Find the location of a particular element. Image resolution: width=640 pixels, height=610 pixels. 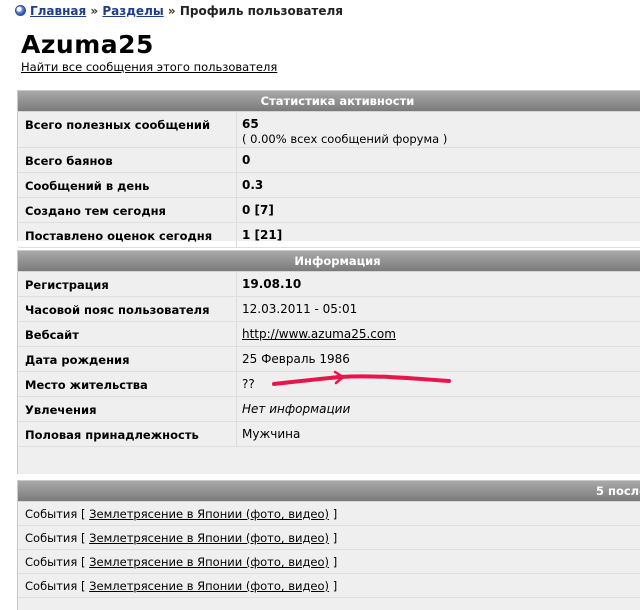

stat-row-ratings-today: Поставлено оценок сегодня 1 [21] is located at coordinates (329, 235).